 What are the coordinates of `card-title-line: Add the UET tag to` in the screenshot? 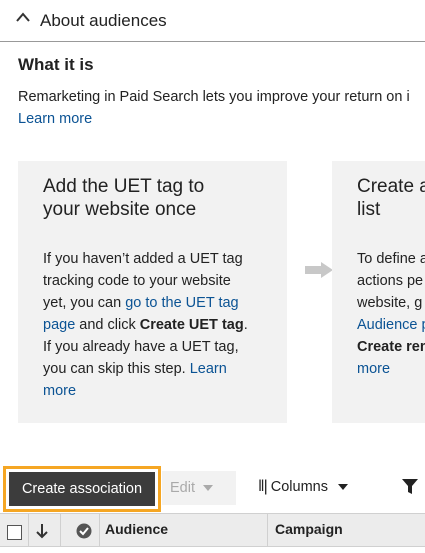 It's located at (124, 186).